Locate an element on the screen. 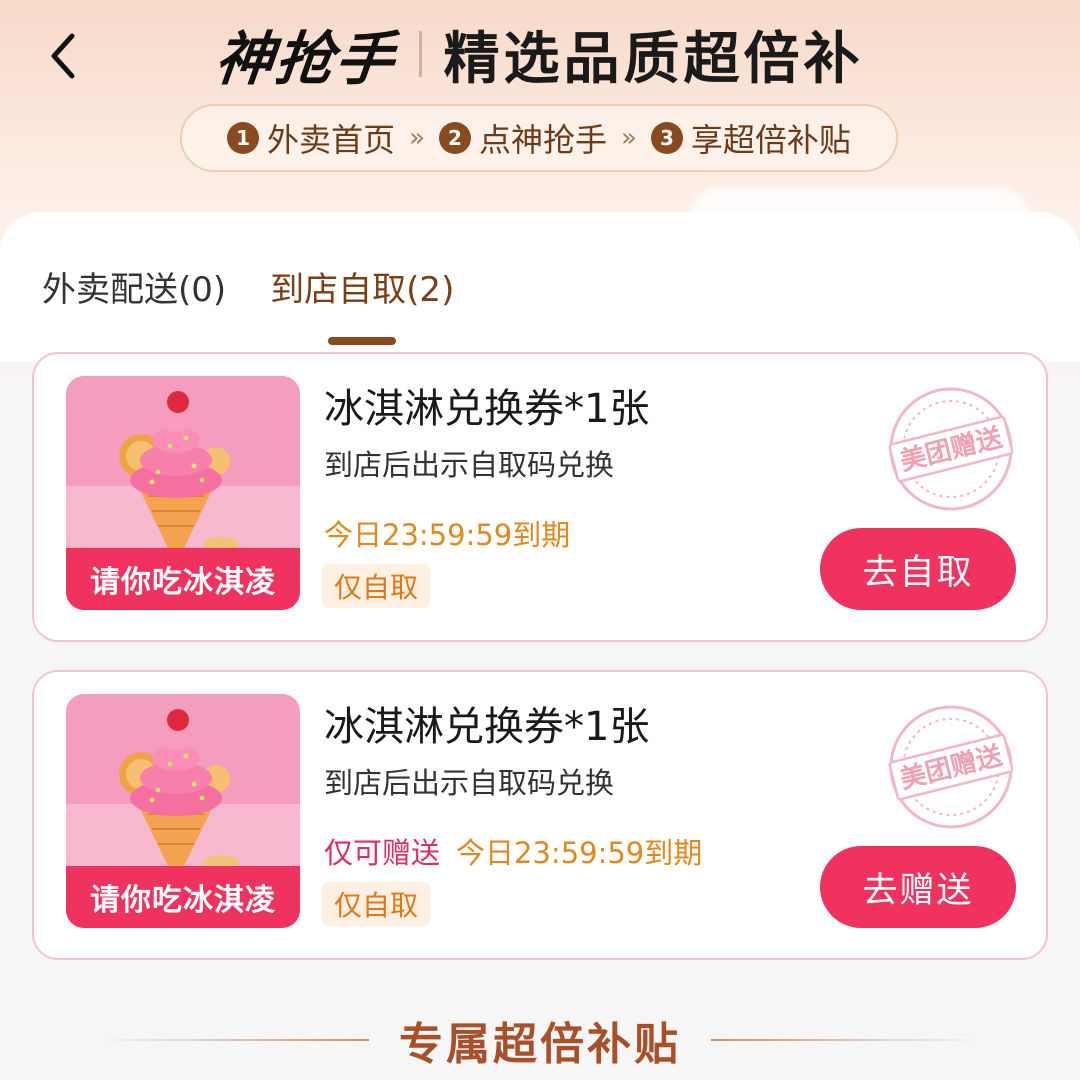  header-subtitle: 精选品质超倍补 is located at coordinates (653, 59).